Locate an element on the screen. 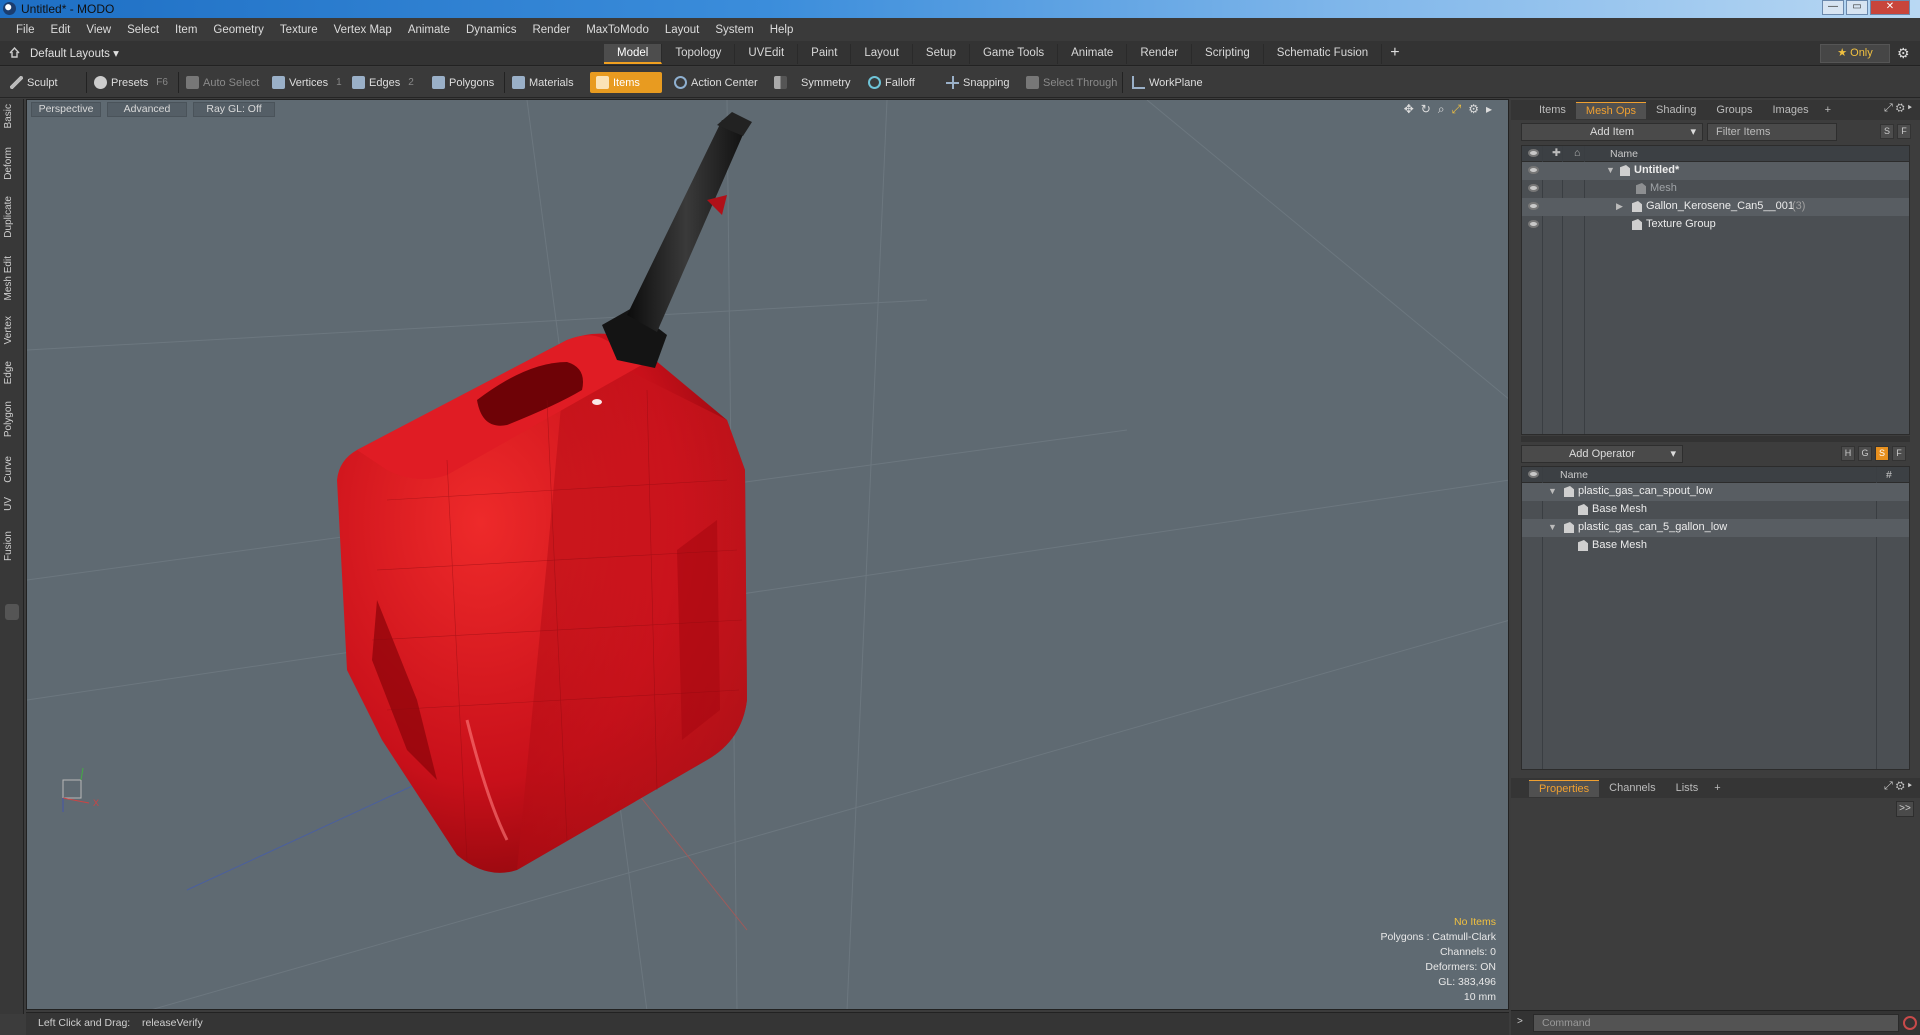  vtab-deform: Deform is located at coordinates (12, 163).